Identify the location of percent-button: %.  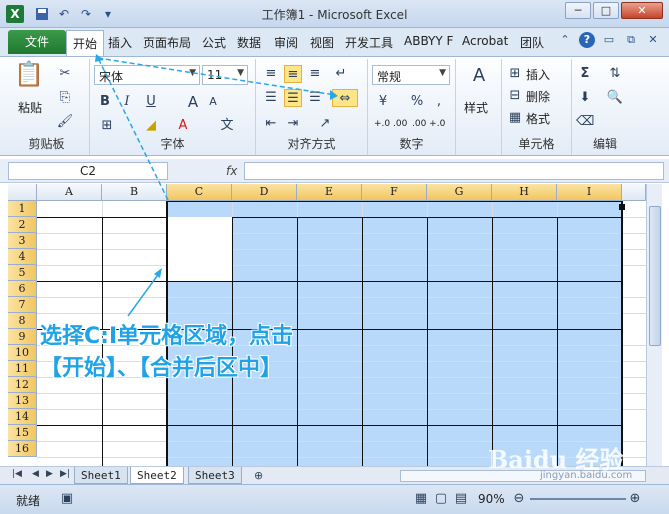
(417, 102).